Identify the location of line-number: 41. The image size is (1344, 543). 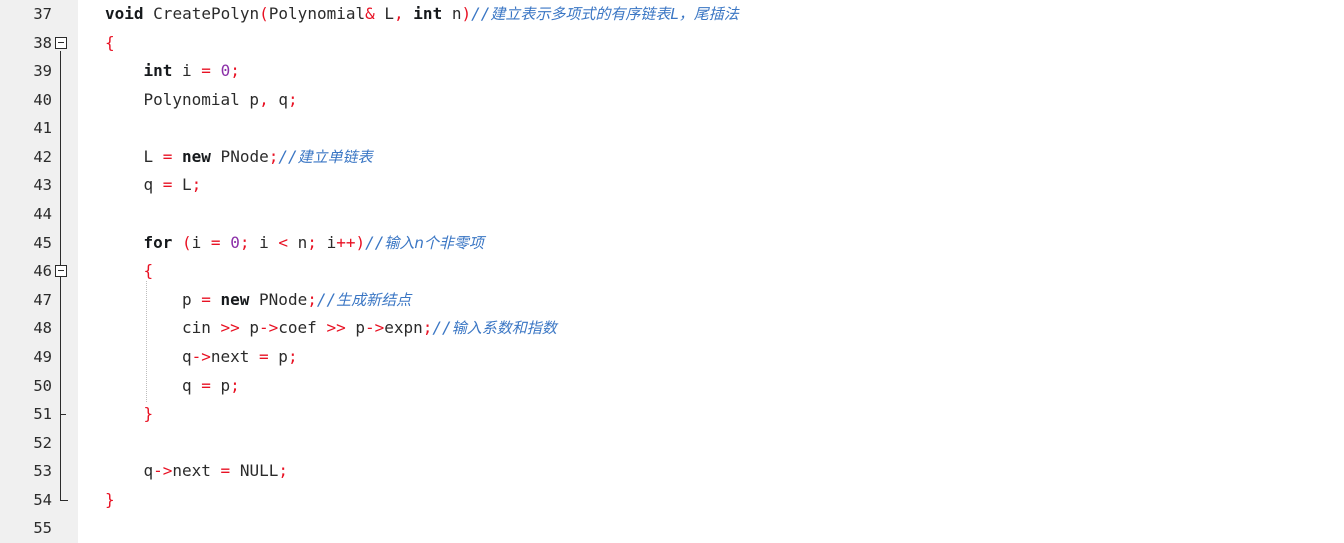
(42, 128).